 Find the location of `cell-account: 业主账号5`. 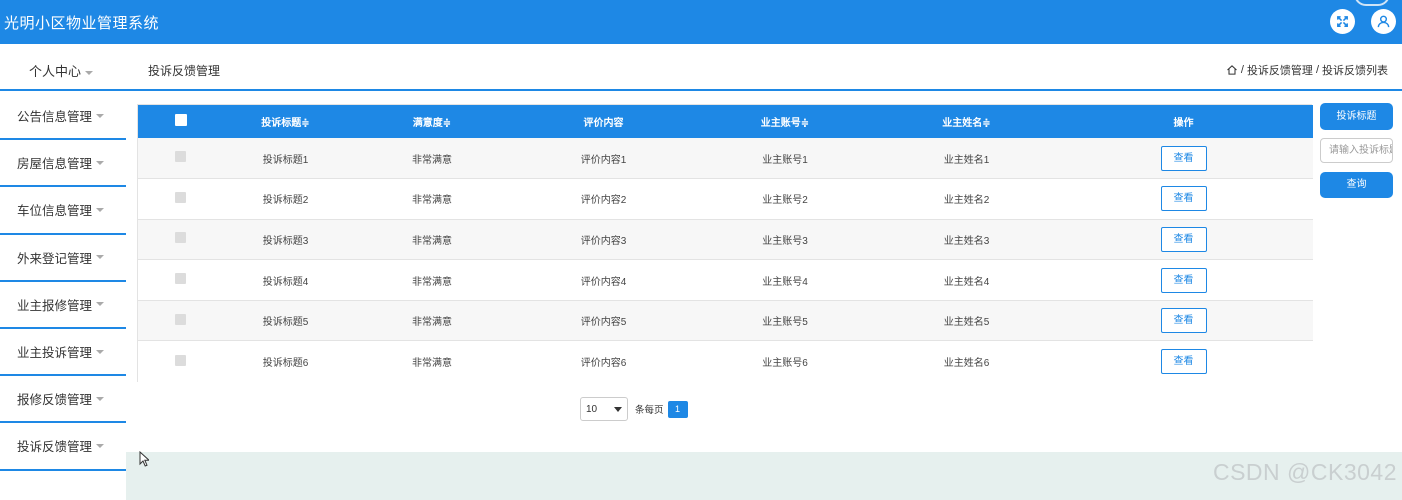

cell-account: 业主账号5 is located at coordinates (785, 323).